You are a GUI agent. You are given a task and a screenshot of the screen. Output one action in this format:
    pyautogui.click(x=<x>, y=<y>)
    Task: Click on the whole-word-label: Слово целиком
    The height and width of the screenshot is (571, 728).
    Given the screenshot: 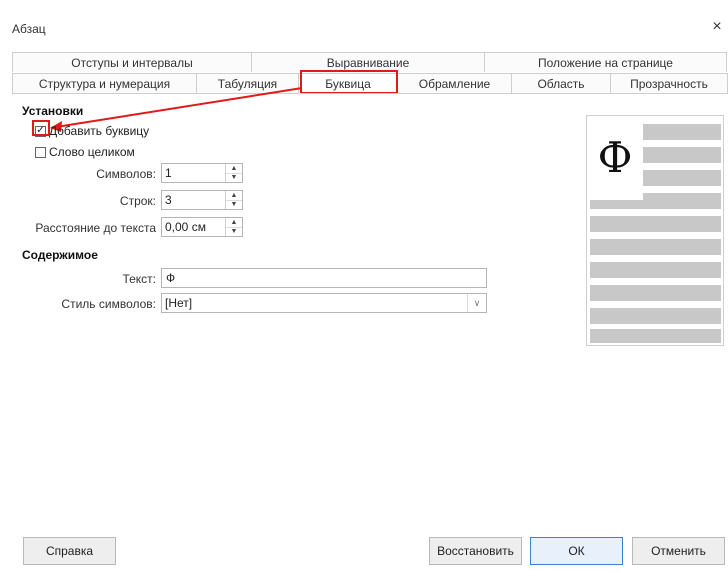 What is the action you would take?
    pyautogui.click(x=92, y=152)
    